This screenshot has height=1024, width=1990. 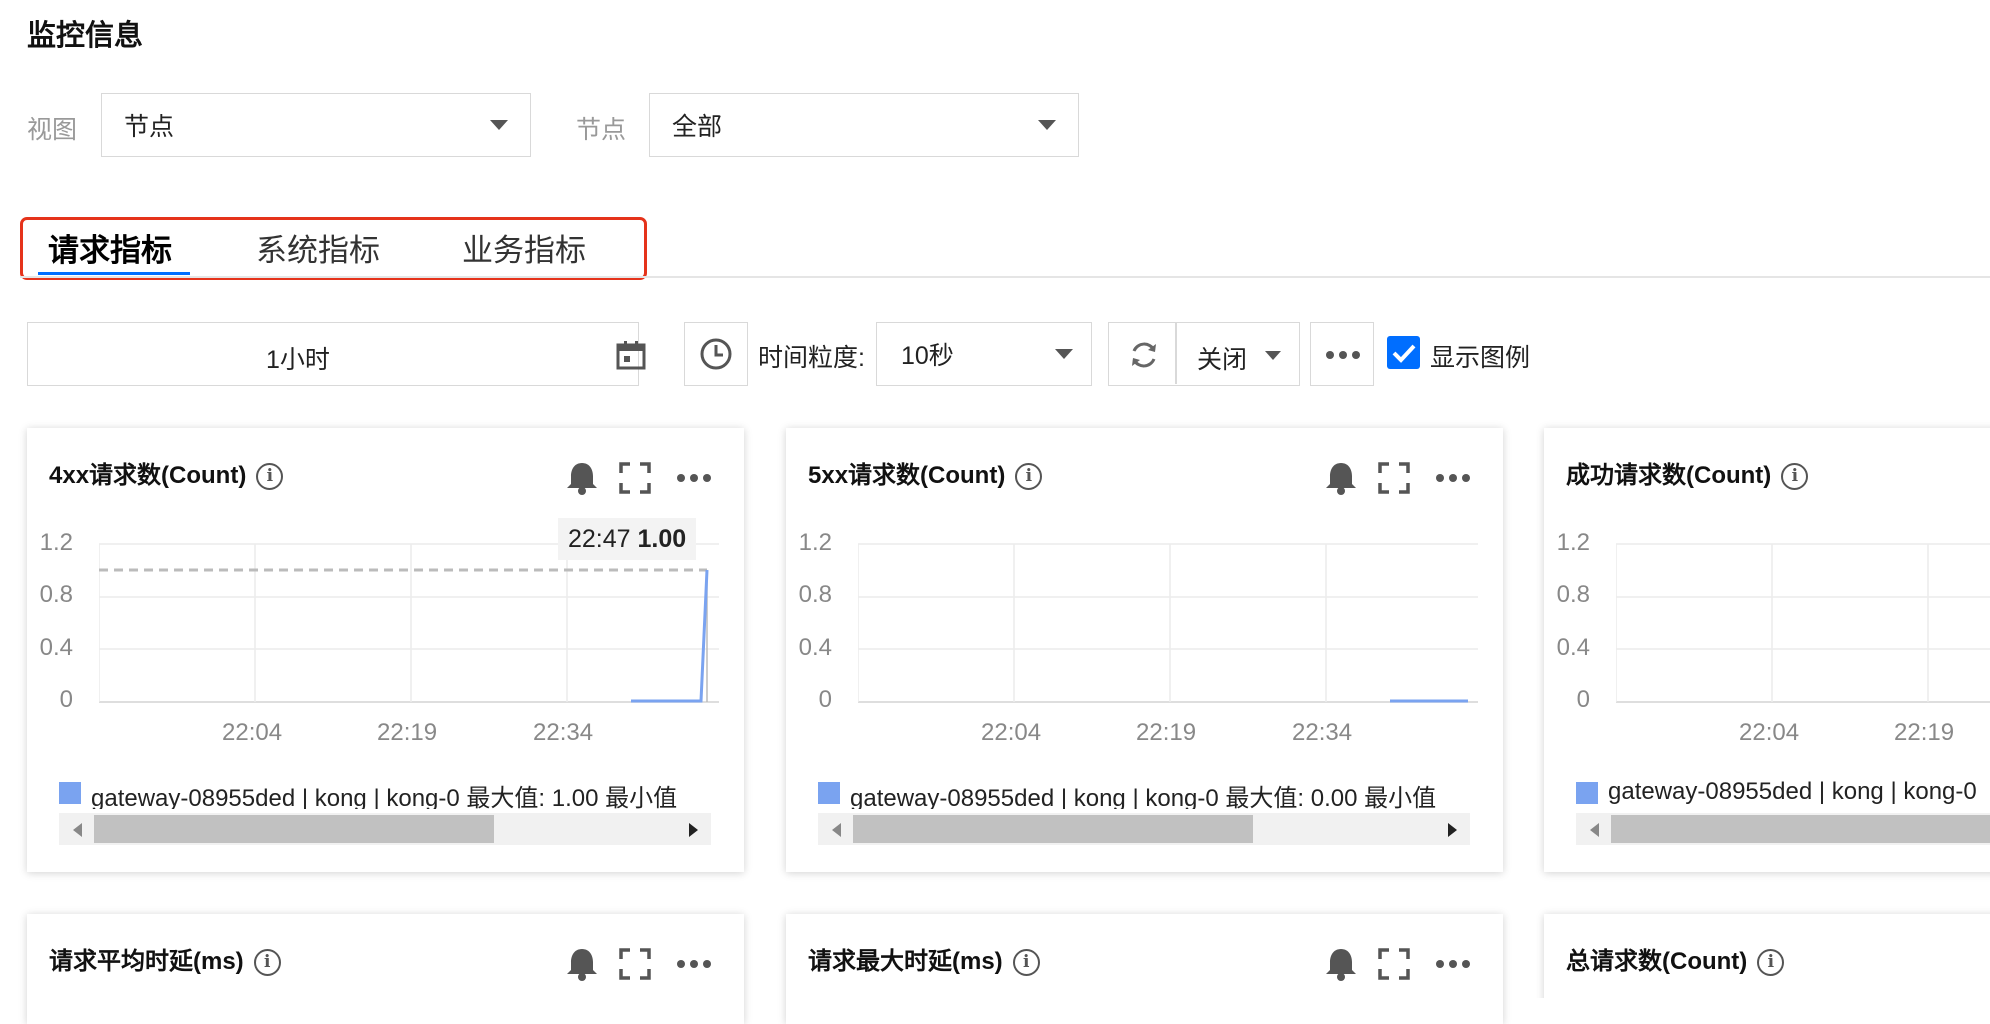 I want to click on tooltip-time: 22:47, so click(x=599, y=539).